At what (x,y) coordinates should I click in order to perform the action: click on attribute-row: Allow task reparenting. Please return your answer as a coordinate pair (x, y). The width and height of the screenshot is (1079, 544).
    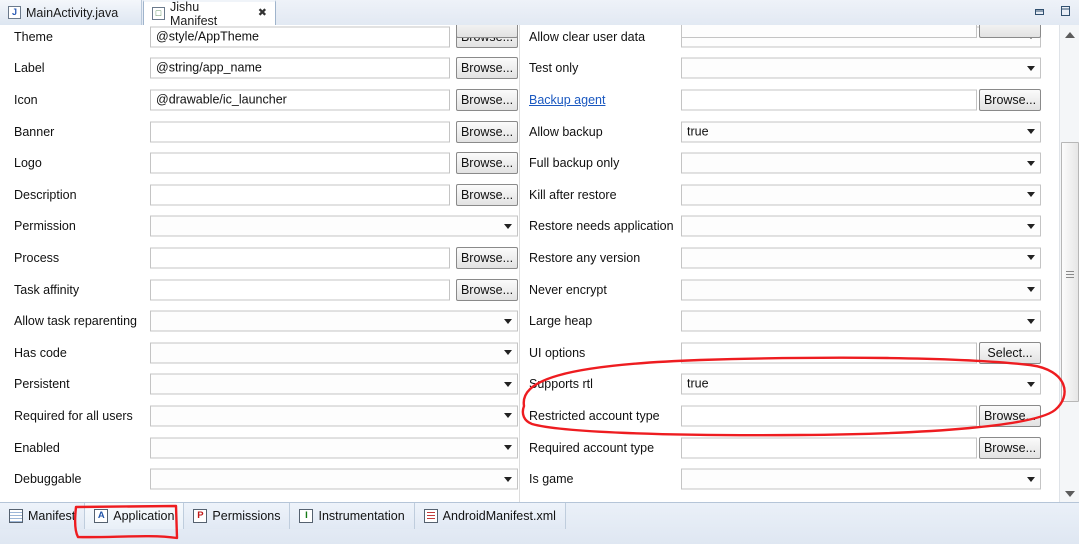
    Looking at the image, I should click on (259, 321).